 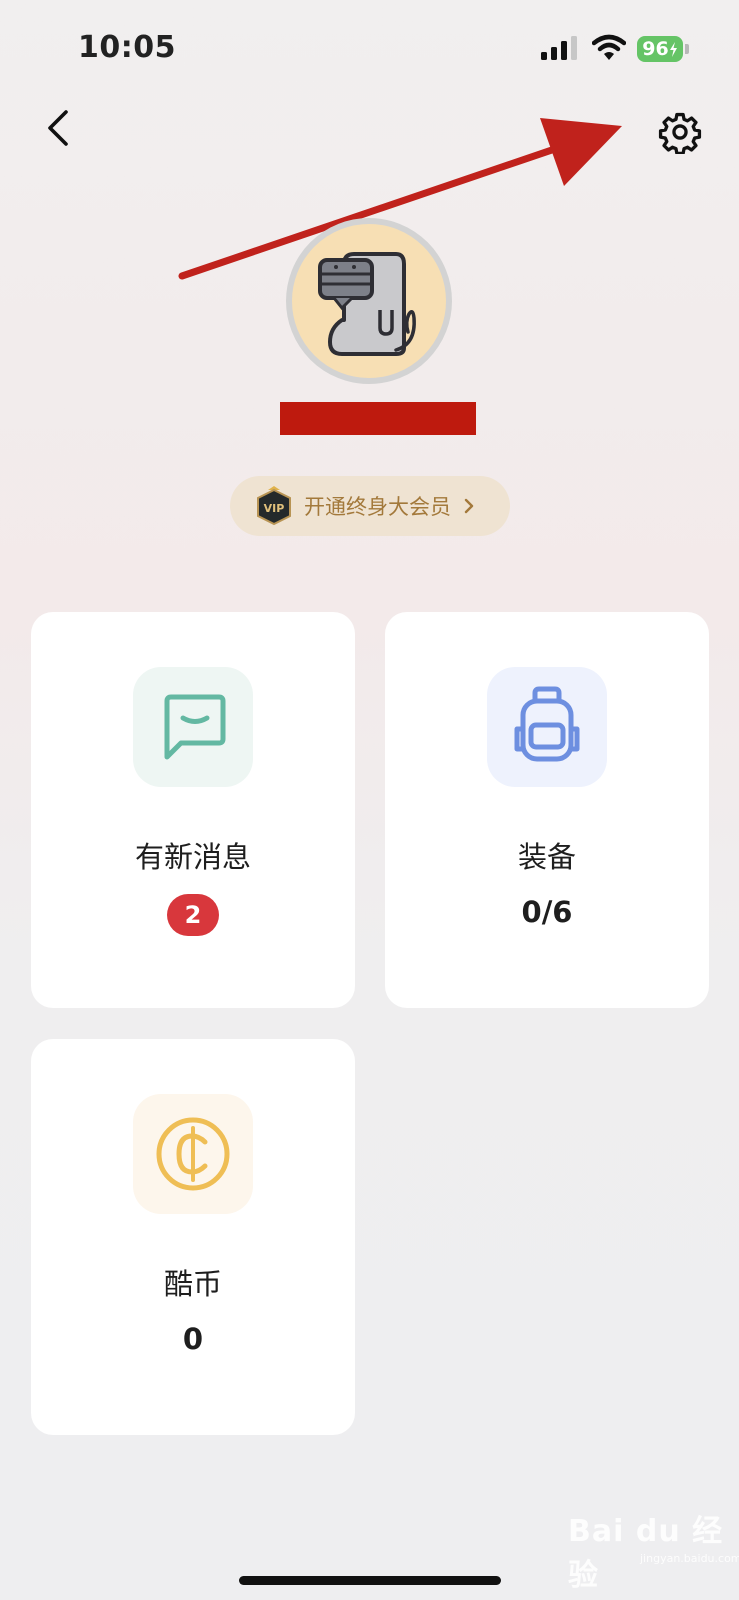 I want to click on coins-label: 酷币, so click(x=192, y=1284).